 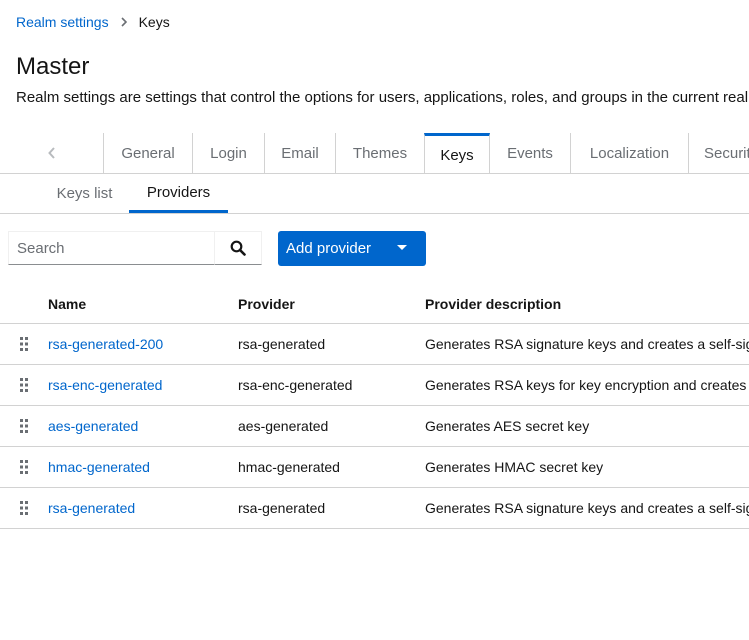 What do you see at coordinates (178, 193) in the screenshot?
I see `subtab-providers: Providers` at bounding box center [178, 193].